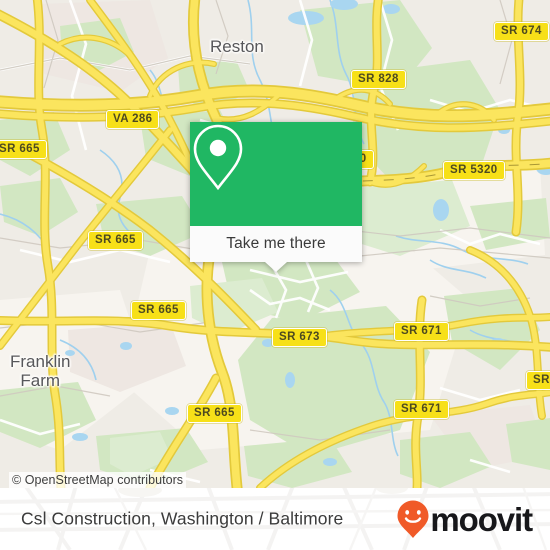  Describe the element at coordinates (158, 310) in the screenshot. I see `road-shield-sr665-mid: SR 665` at that location.